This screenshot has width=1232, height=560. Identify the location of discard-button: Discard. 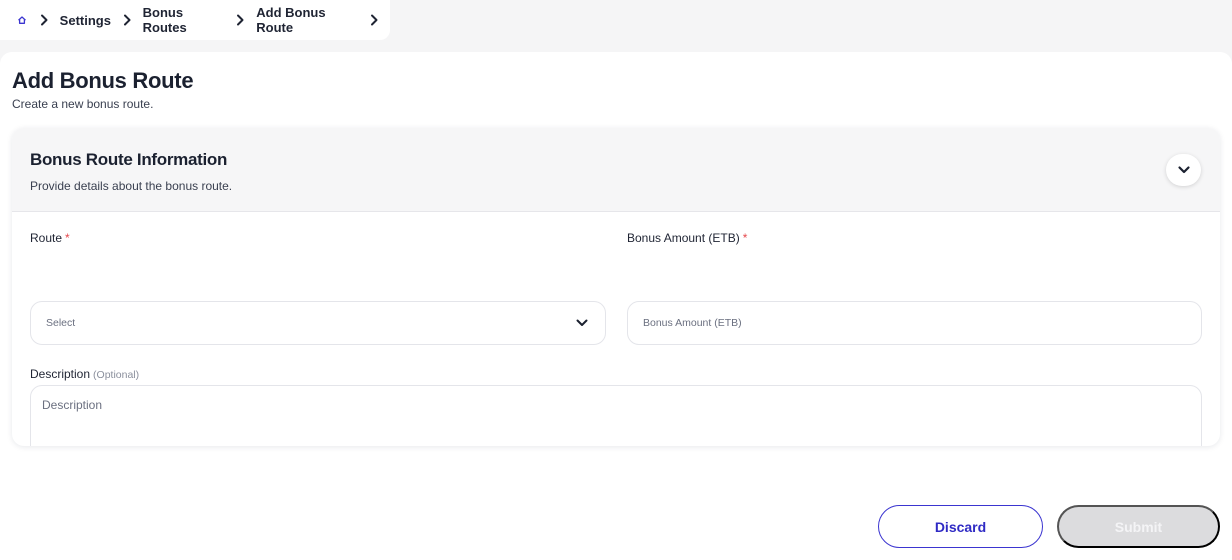
(960, 526).